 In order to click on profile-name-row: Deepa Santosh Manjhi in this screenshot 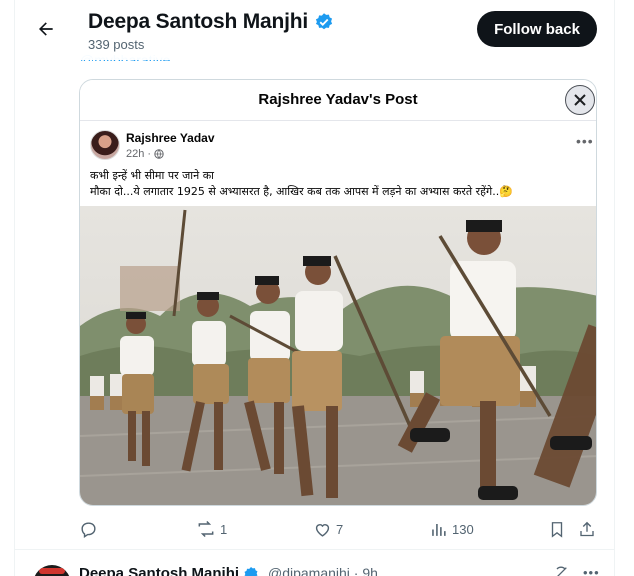, I will do `click(211, 22)`.